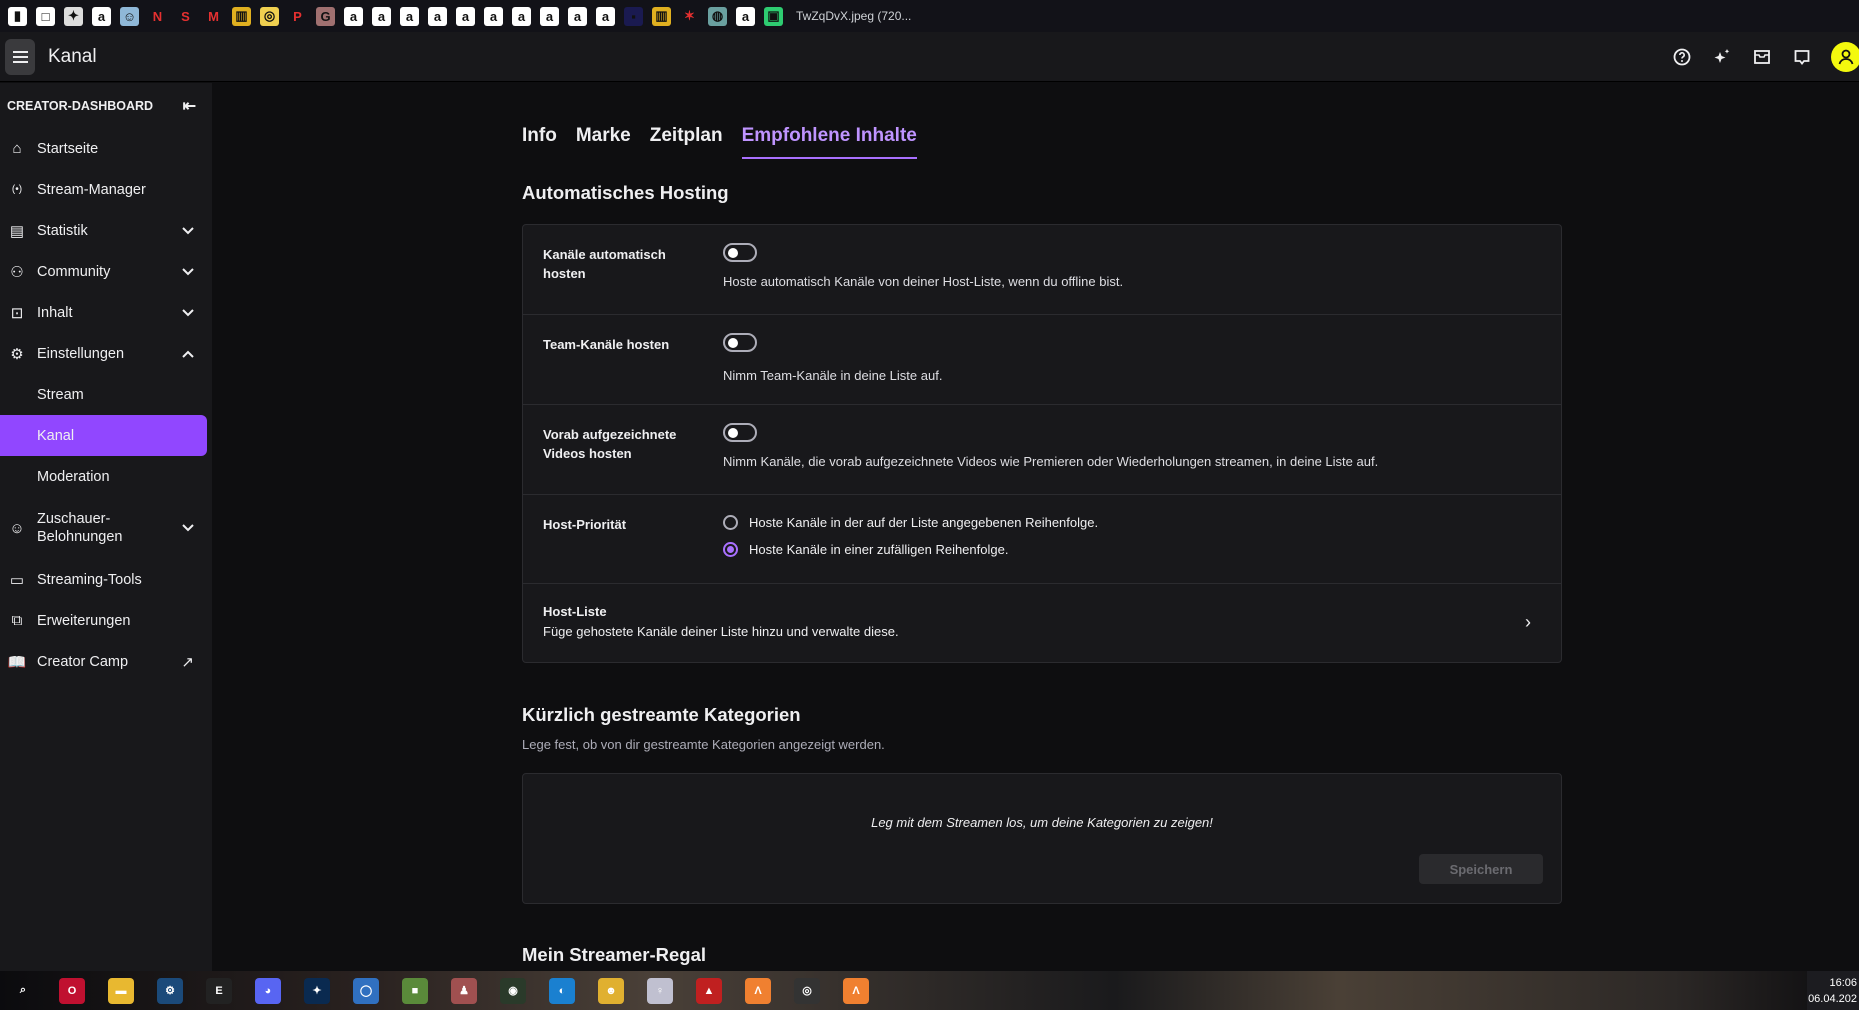  I want to click on steam-icon: ⚙, so click(170, 990).